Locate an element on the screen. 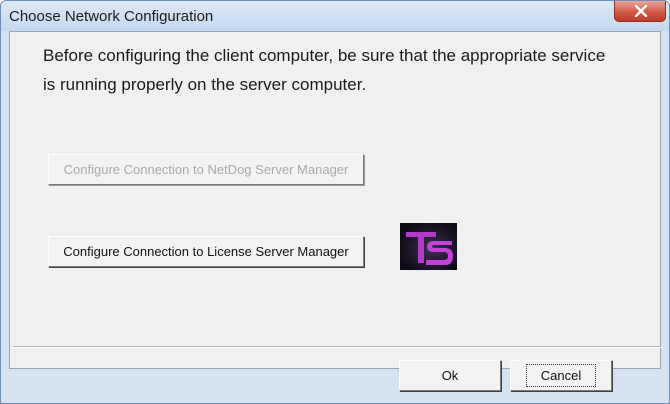  cancel-button: Cancel is located at coordinates (561, 375).